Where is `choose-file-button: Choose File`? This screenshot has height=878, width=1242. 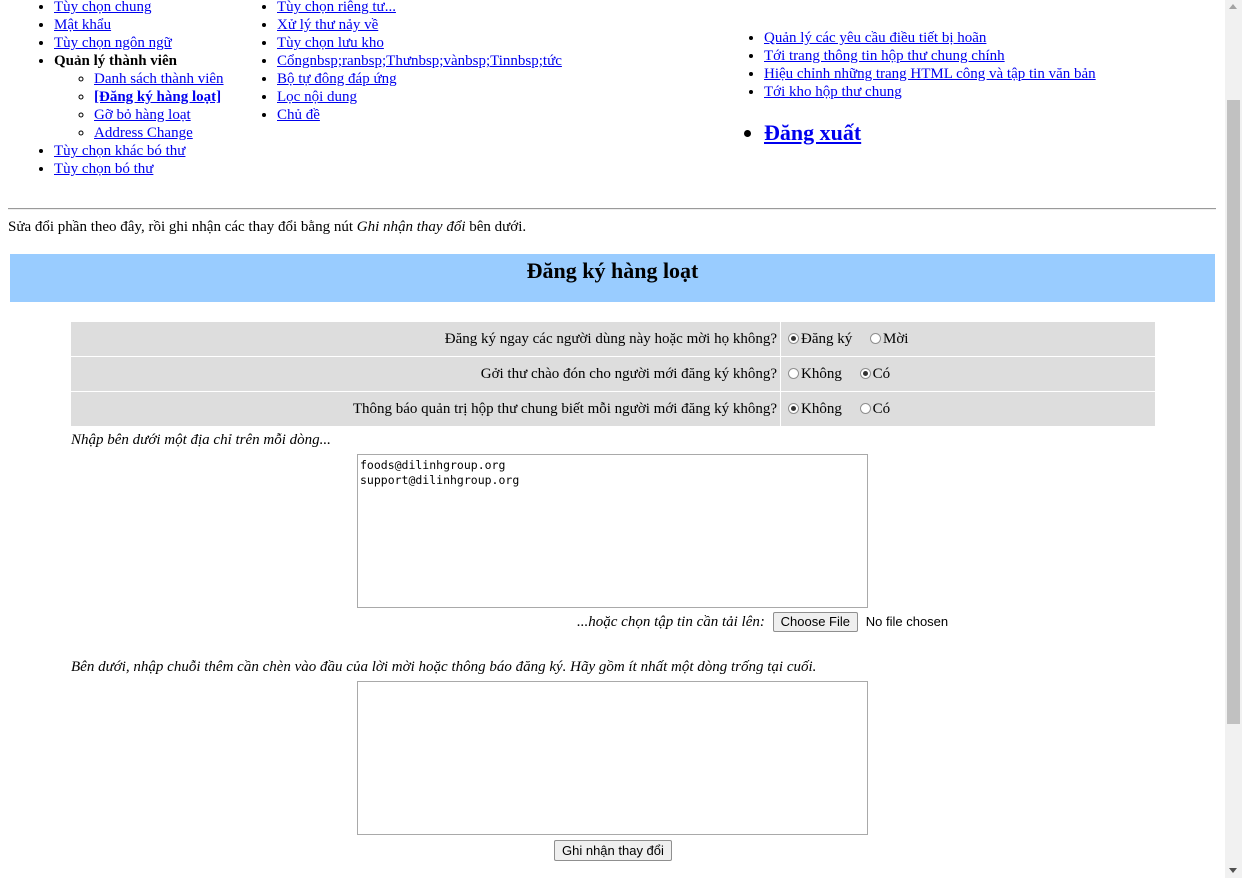 choose-file-button: Choose File is located at coordinates (815, 622).